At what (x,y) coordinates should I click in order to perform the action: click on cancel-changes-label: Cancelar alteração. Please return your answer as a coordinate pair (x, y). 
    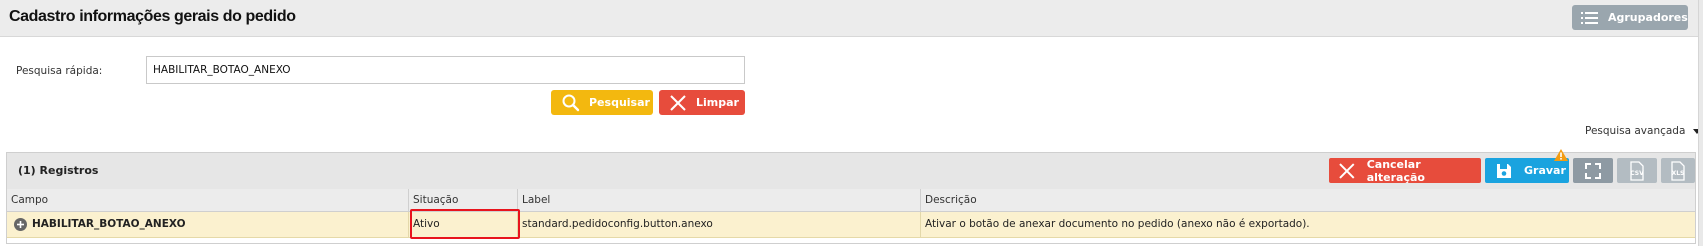
    Looking at the image, I should click on (1395, 170).